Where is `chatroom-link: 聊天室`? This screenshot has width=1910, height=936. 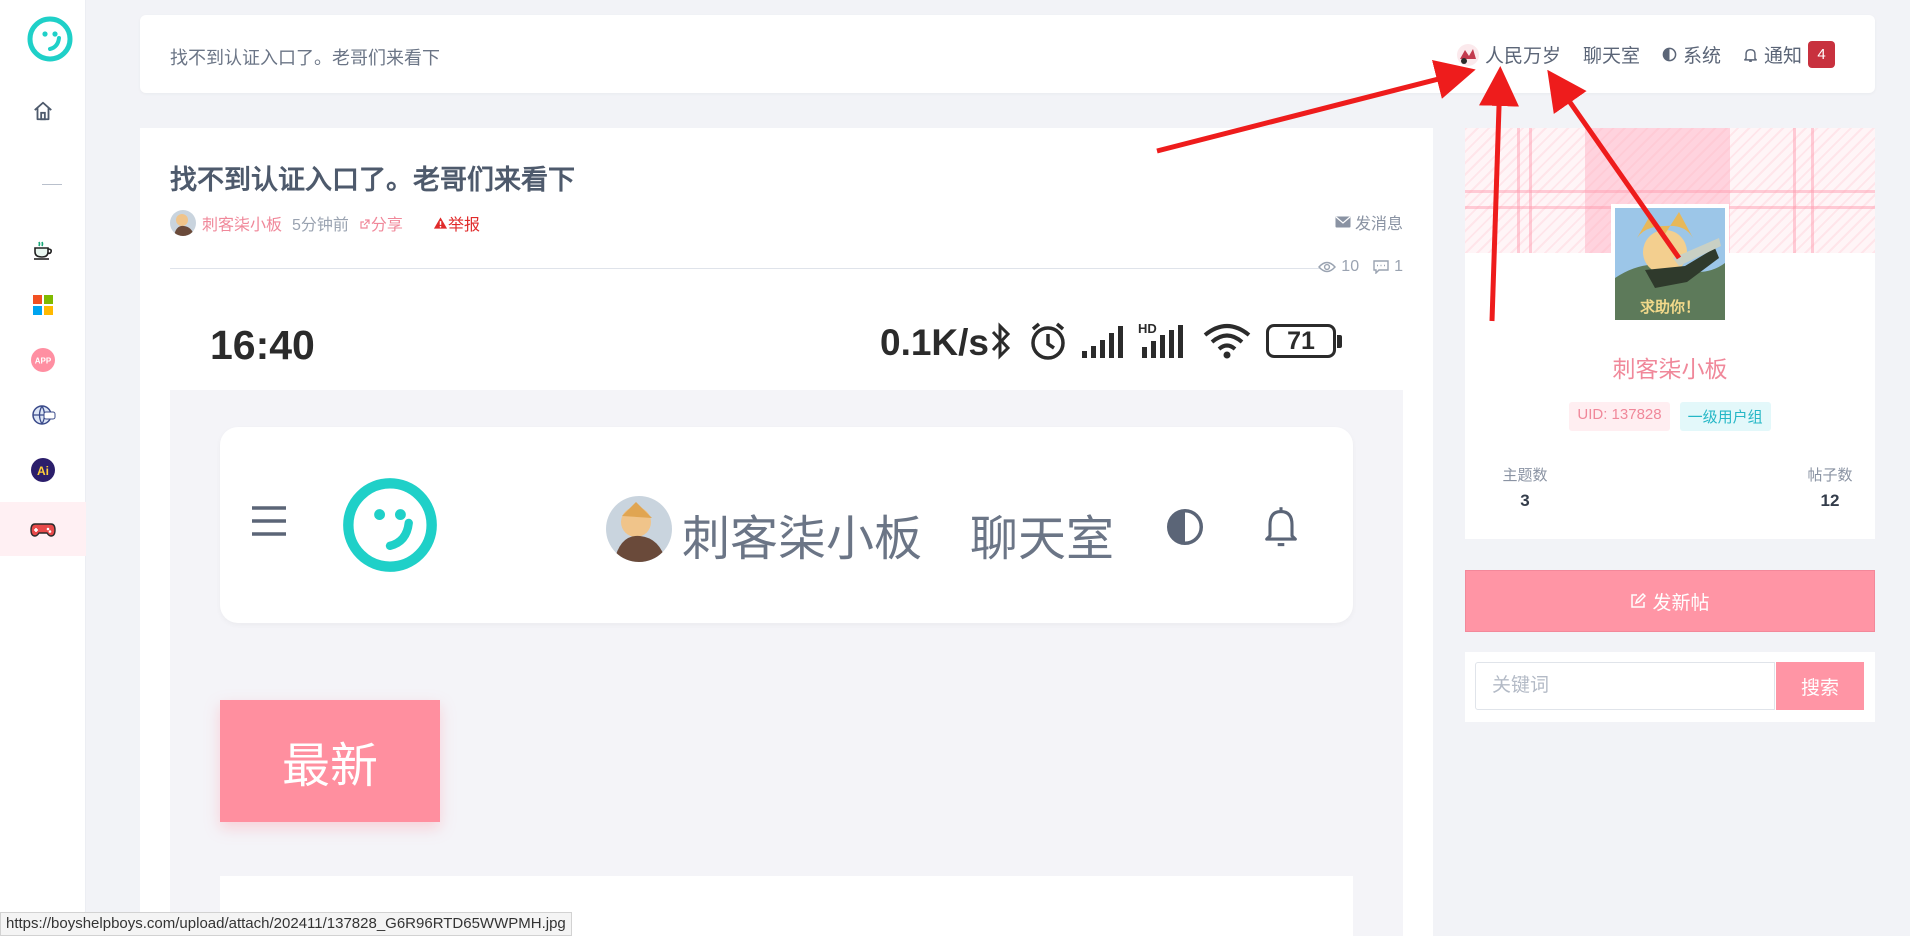 chatroom-link: 聊天室 is located at coordinates (1611, 54).